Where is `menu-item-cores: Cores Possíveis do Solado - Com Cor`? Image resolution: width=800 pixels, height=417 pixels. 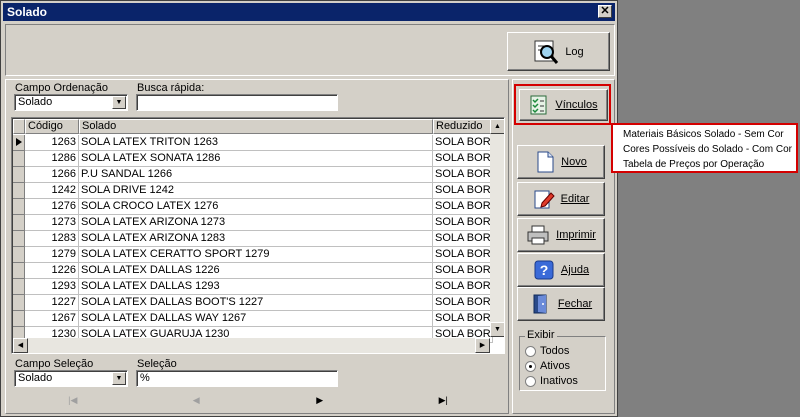 menu-item-cores: Cores Possíveis do Solado - Com Cor is located at coordinates (707, 149).